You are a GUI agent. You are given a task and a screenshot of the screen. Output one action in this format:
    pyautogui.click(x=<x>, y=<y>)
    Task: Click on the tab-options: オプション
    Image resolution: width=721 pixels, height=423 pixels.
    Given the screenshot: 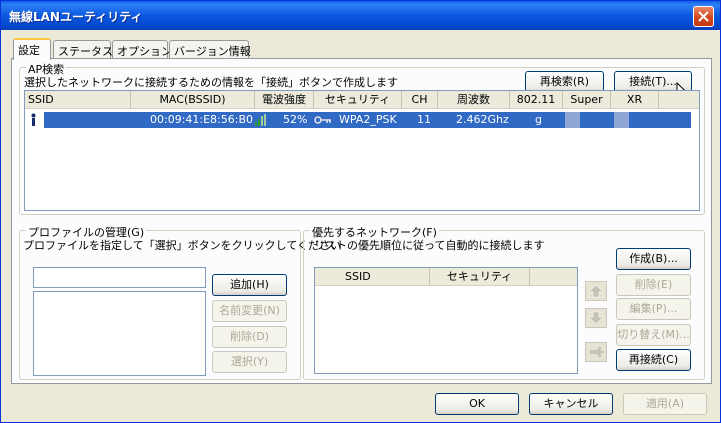 What is the action you would take?
    pyautogui.click(x=142, y=49)
    